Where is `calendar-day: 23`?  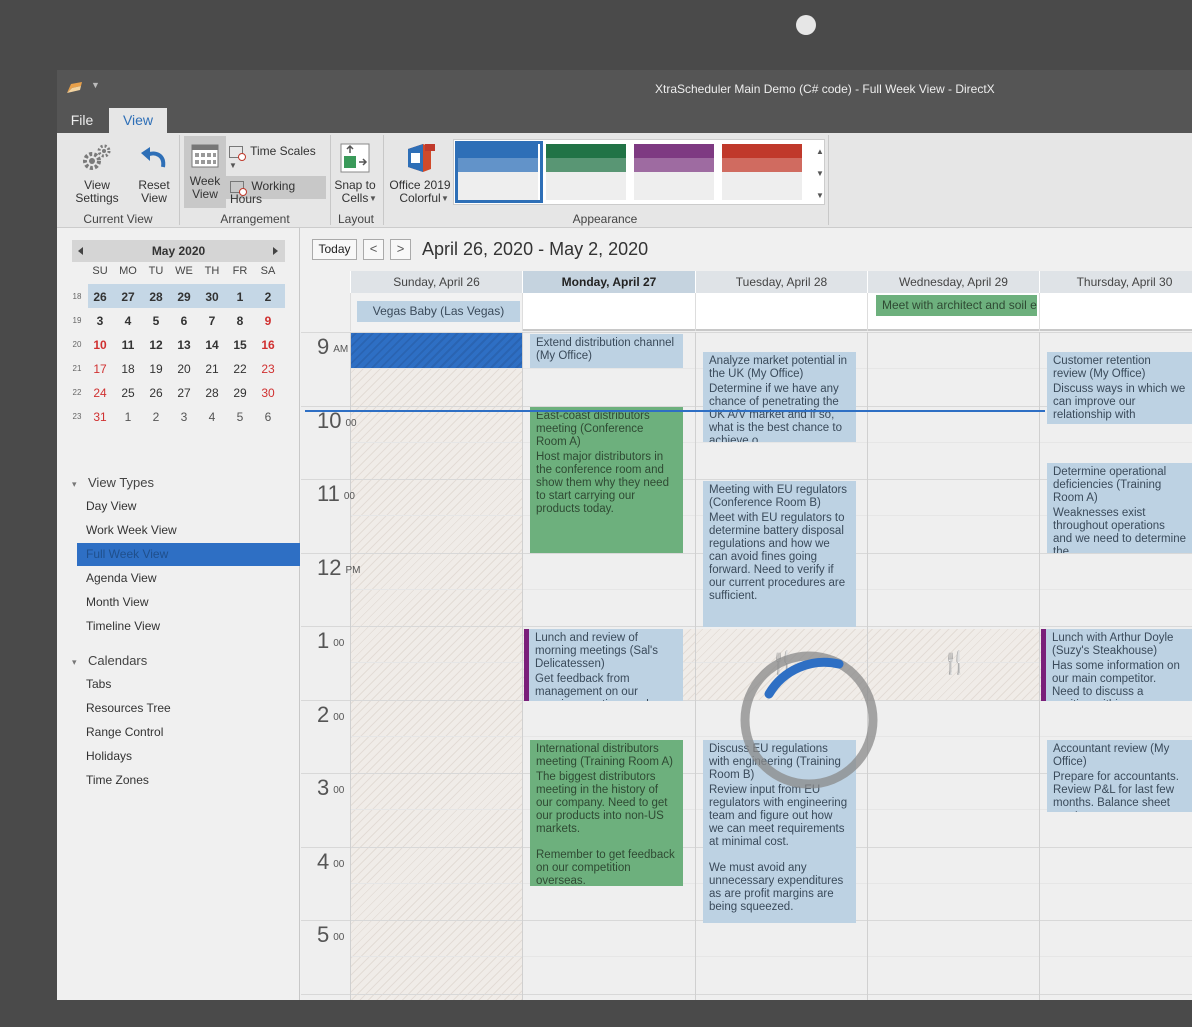
calendar-day: 23 is located at coordinates (268, 369).